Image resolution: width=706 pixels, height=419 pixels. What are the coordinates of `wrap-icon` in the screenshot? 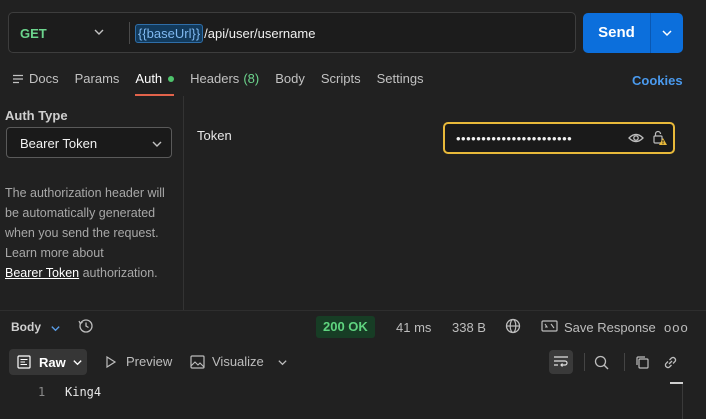 It's located at (561, 361).